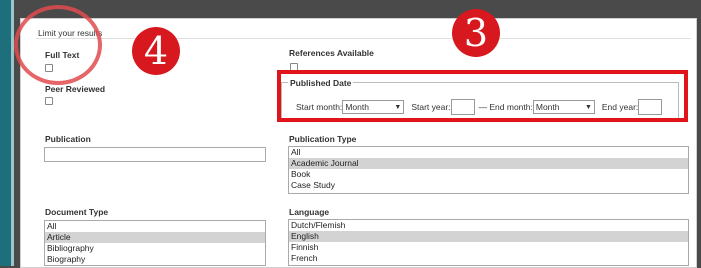 Image resolution: width=701 pixels, height=268 pixels. What do you see at coordinates (155, 248) in the screenshot?
I see `list-item: Bibliography` at bounding box center [155, 248].